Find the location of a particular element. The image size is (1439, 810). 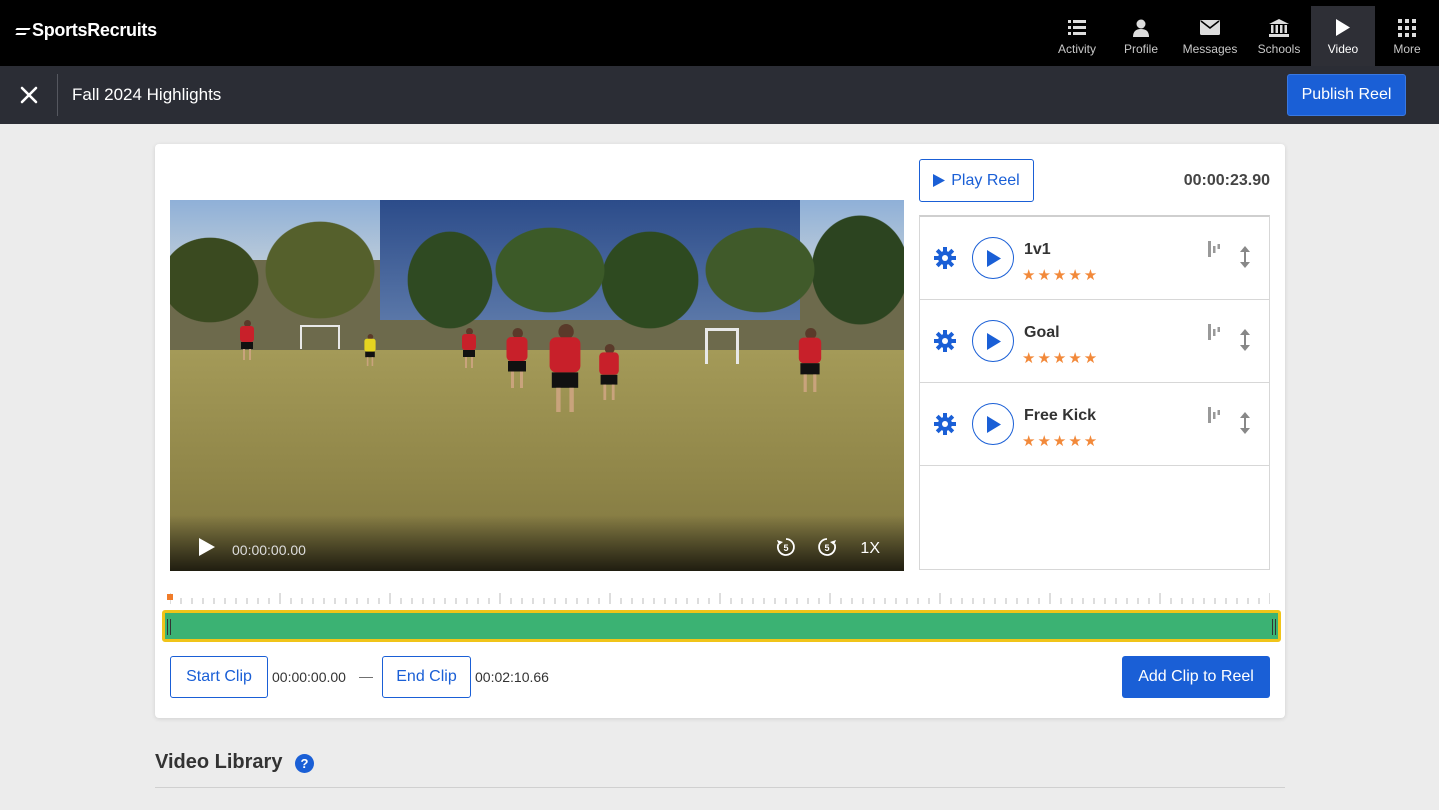

nav-profile: Profile is located at coordinates (1141, 36).